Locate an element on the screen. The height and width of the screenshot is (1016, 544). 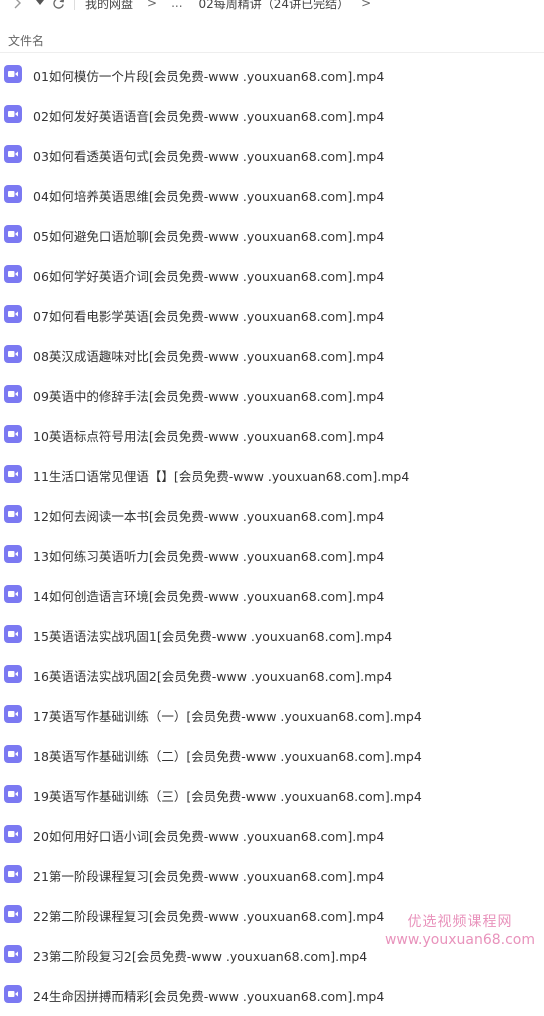
file-name: 01如何模仿一个片段[会员免费-www .youxuan68.com].mp4 is located at coordinates (208, 75).